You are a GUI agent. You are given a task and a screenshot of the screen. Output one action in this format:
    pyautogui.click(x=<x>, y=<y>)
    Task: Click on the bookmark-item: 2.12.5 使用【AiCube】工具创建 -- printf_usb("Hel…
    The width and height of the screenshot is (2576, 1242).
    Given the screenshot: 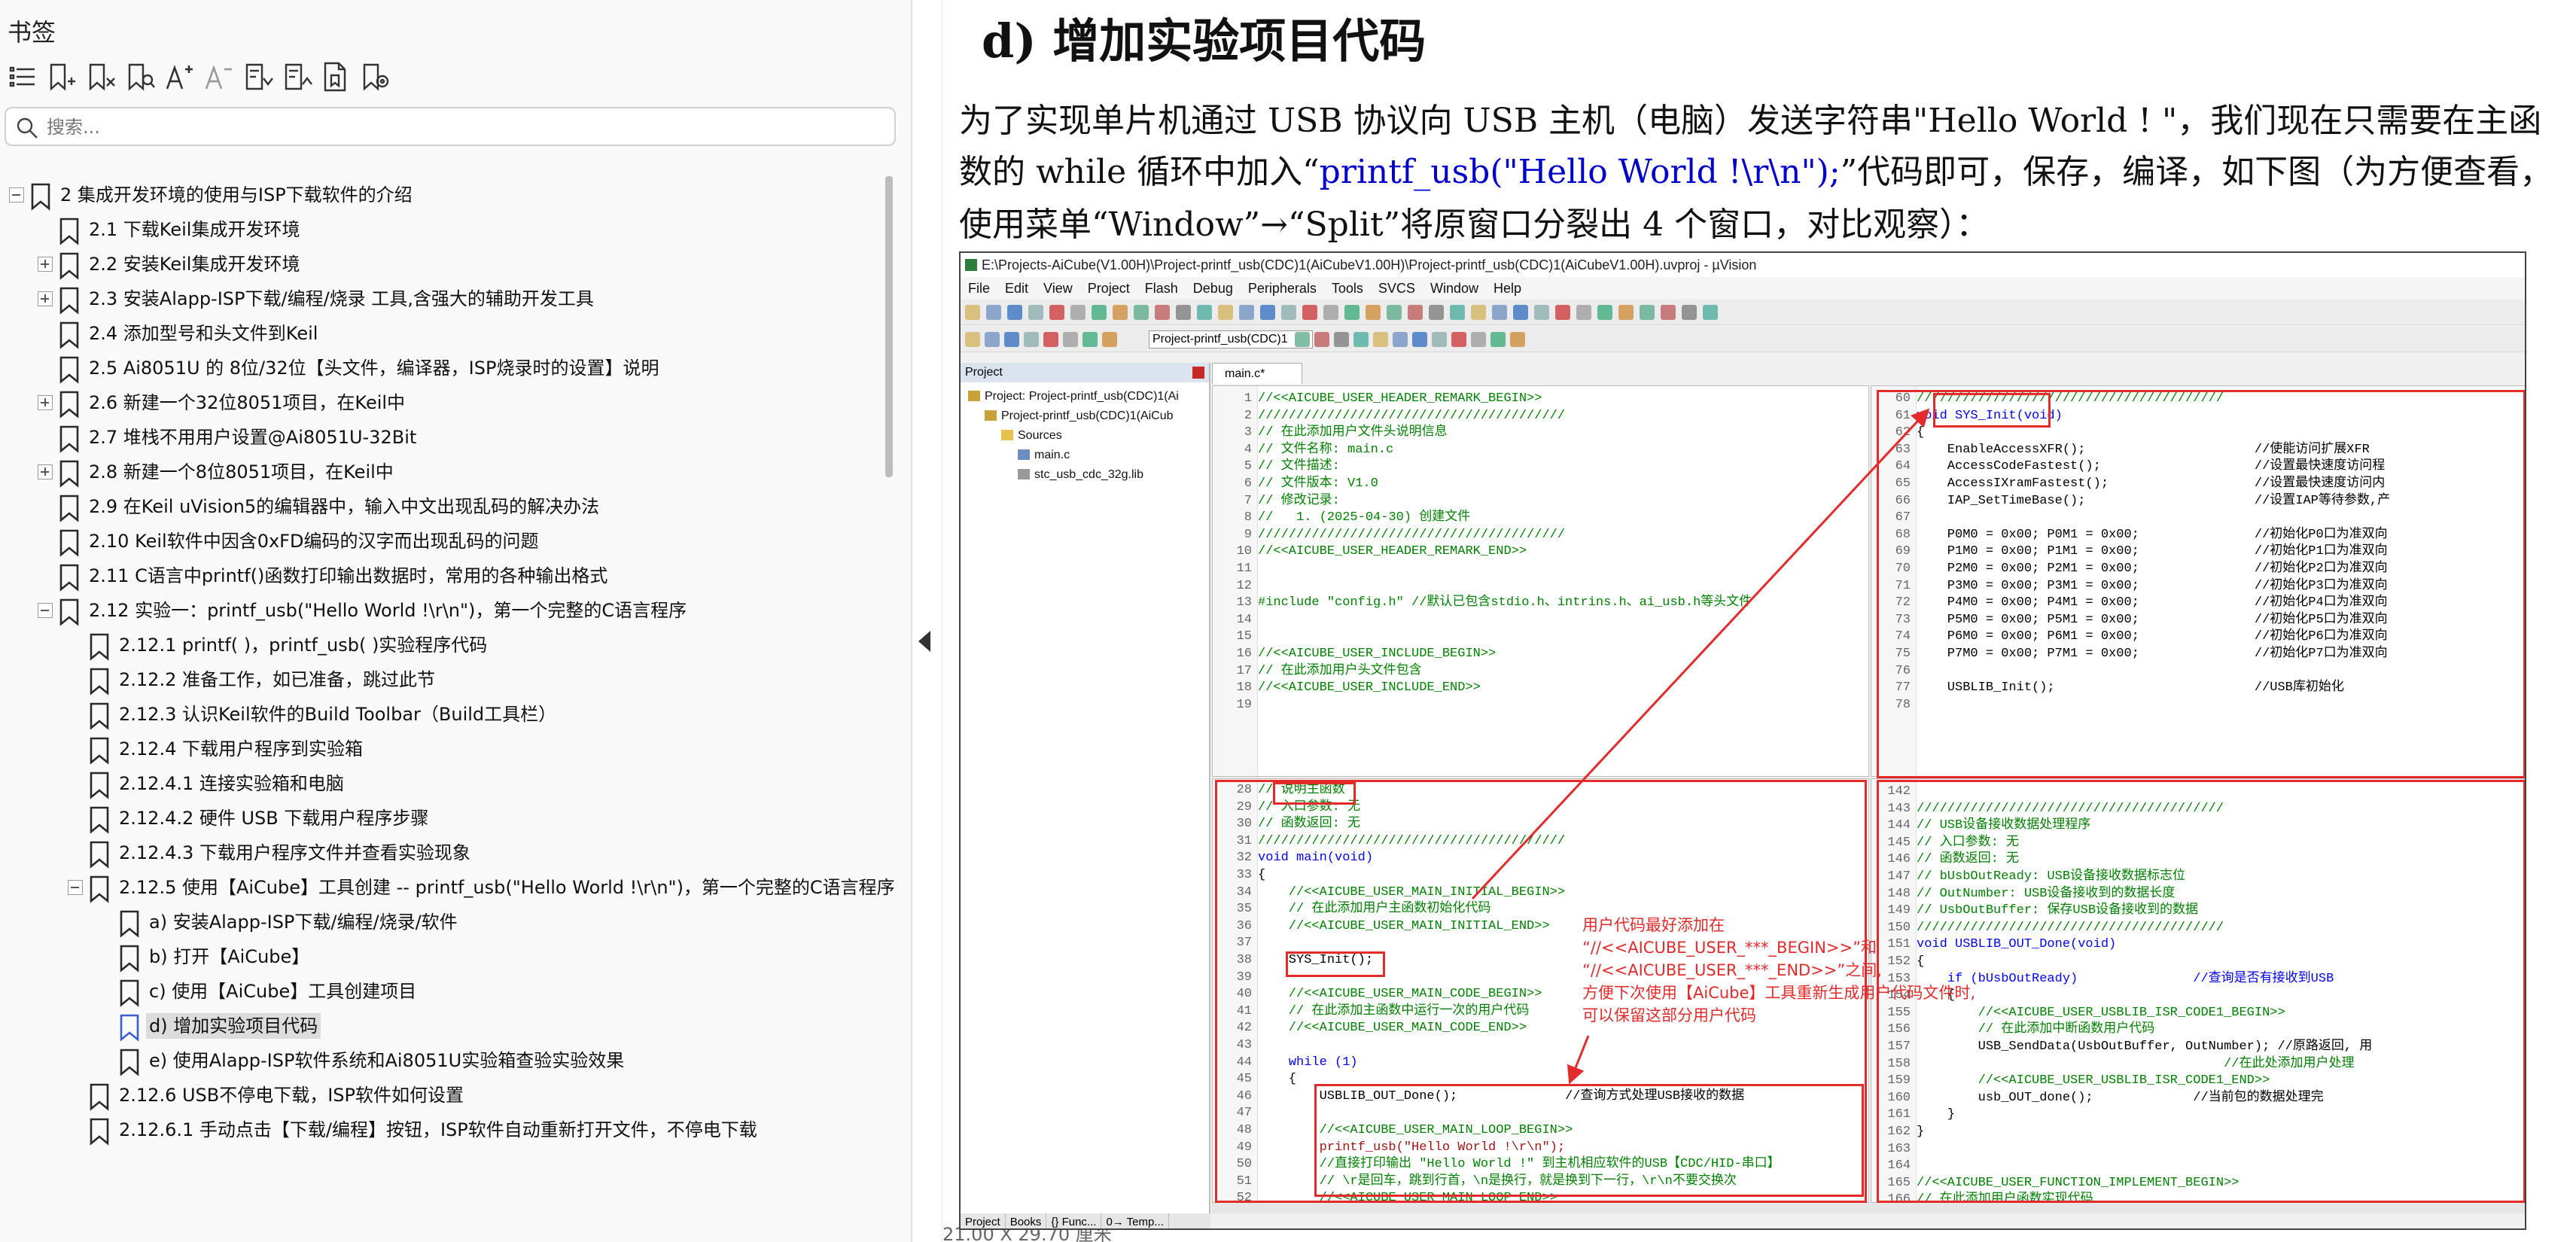 What is the action you would take?
    pyautogui.click(x=448, y=887)
    